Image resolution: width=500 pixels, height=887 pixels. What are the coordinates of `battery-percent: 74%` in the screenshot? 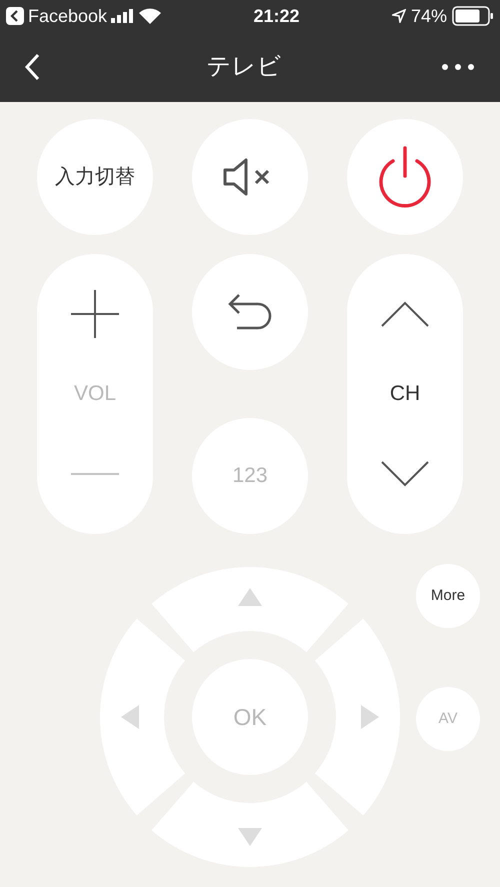 It's located at (428, 16).